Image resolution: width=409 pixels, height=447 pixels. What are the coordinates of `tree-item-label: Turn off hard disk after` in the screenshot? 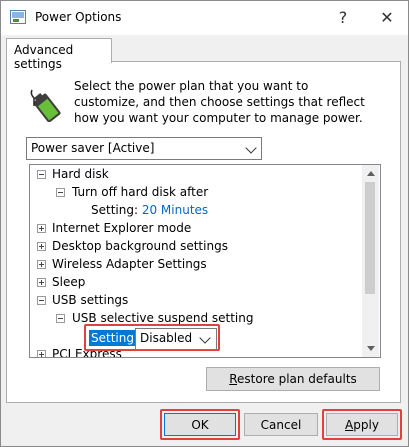 It's located at (140, 192).